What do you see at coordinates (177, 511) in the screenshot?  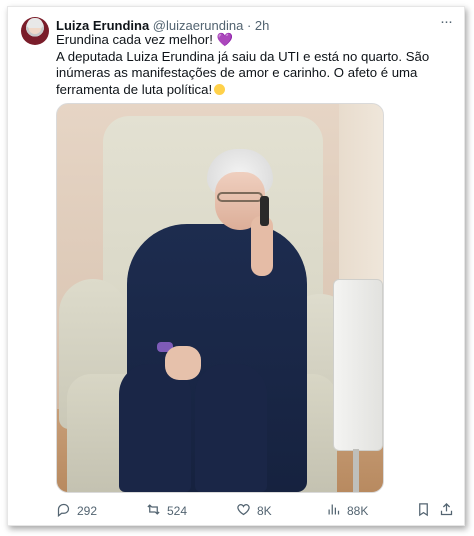 I see `repost-count: 524` at bounding box center [177, 511].